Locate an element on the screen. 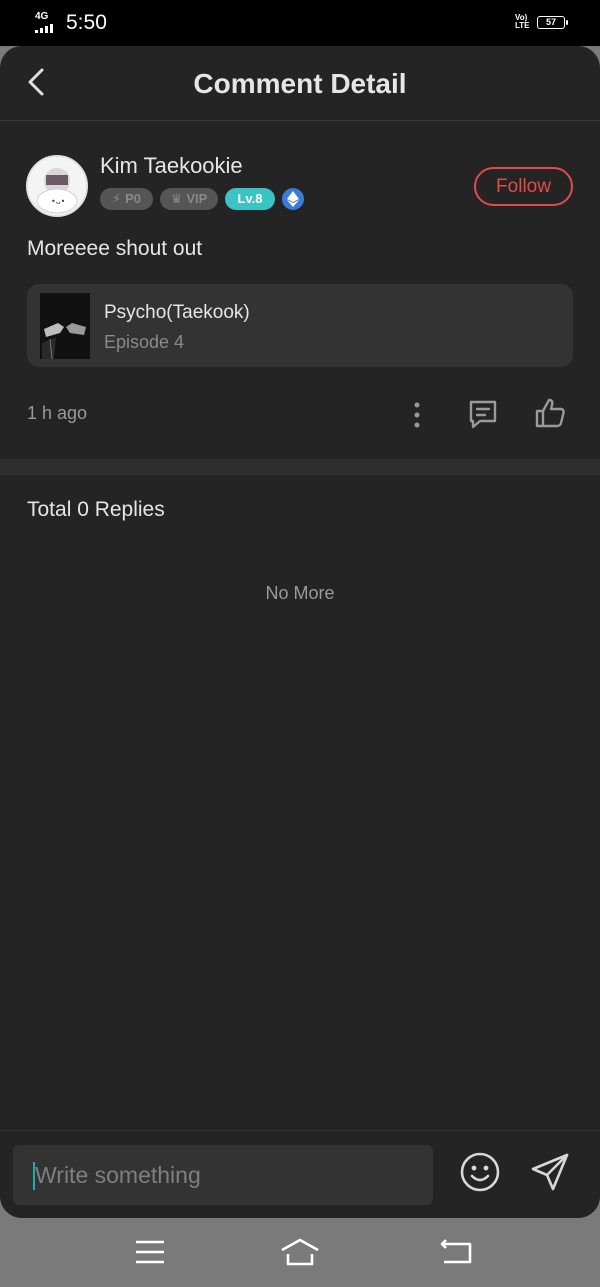 Image resolution: width=600 pixels, height=1287 pixels. thumbs-up-icon is located at coordinates (550, 413).